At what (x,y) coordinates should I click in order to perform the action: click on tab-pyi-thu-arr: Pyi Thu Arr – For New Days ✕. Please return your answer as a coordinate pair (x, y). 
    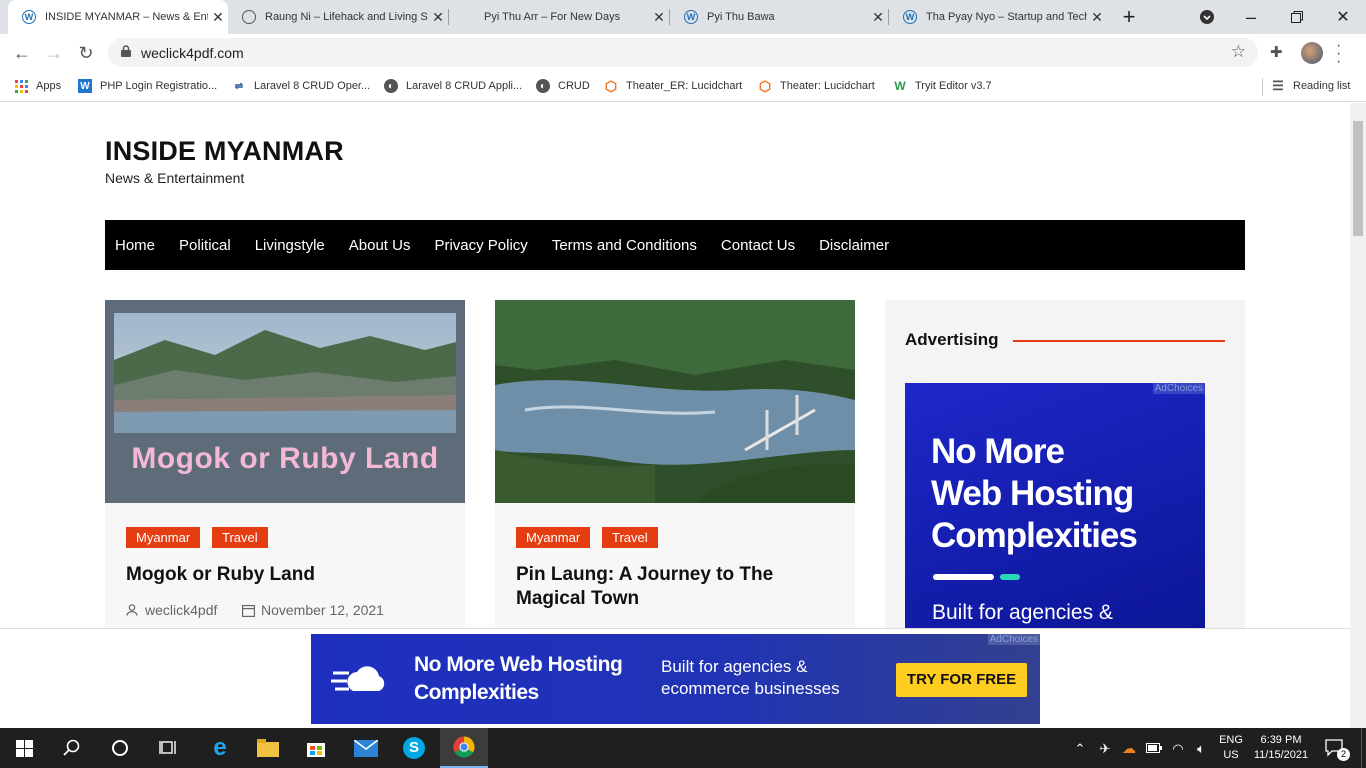
    Looking at the image, I should click on (559, 17).